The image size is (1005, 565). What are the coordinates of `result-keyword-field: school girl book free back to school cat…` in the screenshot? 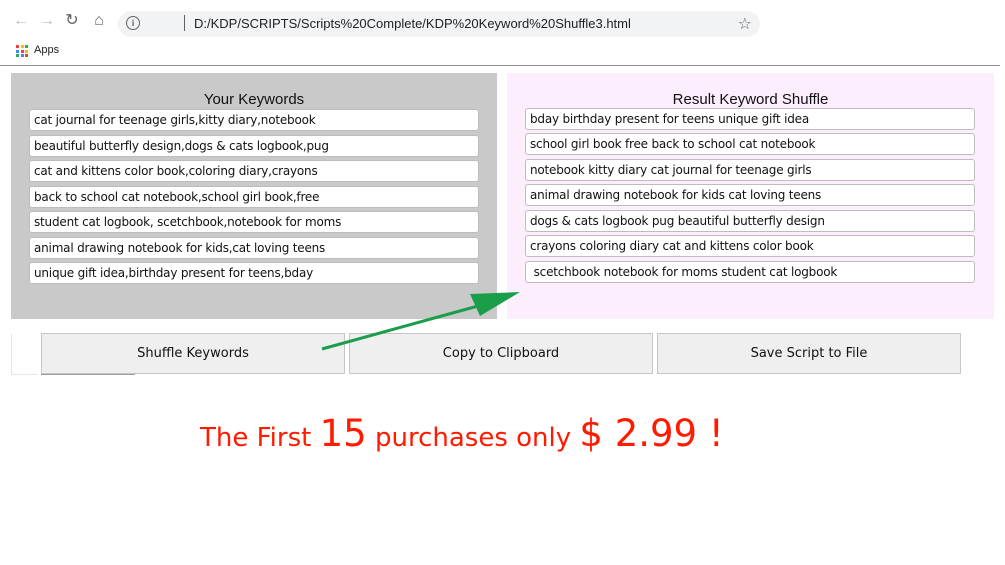 It's located at (750, 144).